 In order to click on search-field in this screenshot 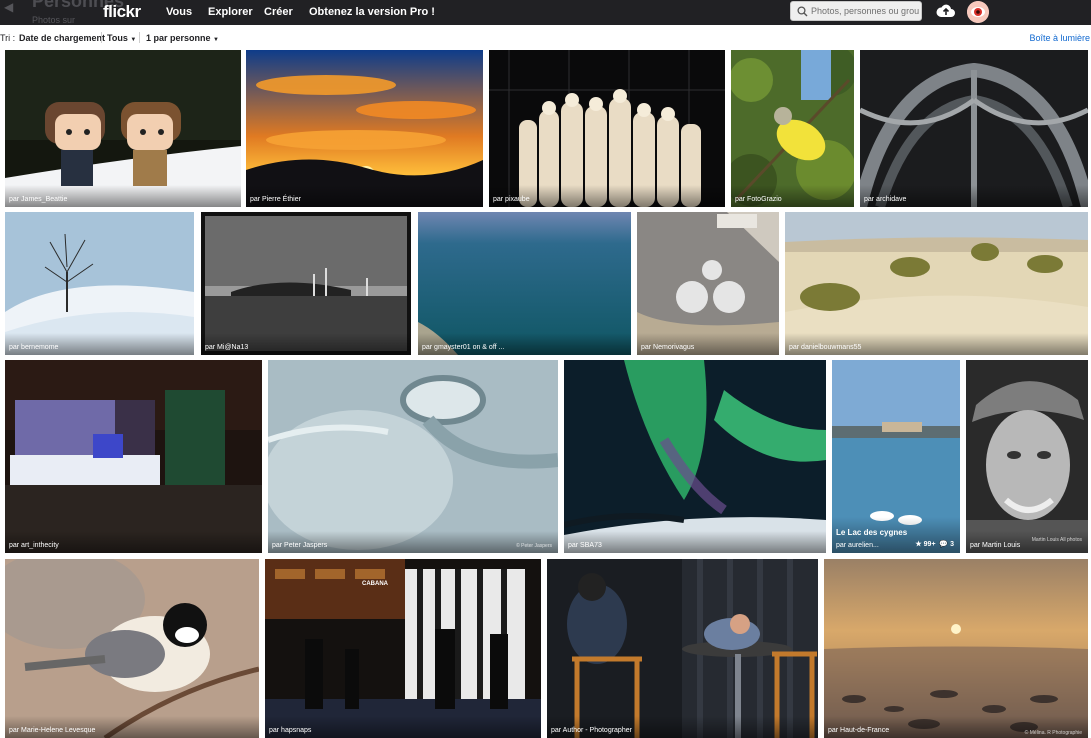, I will do `click(856, 11)`.